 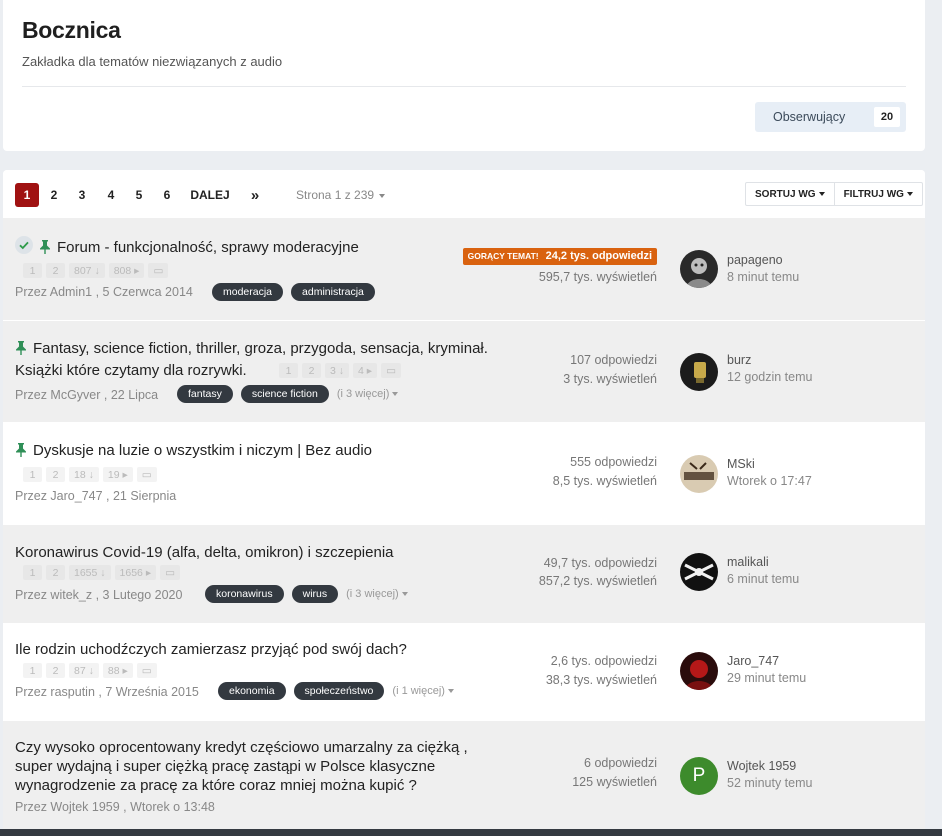 I want to click on follow-label: Obserwujący, so click(x=809, y=117).